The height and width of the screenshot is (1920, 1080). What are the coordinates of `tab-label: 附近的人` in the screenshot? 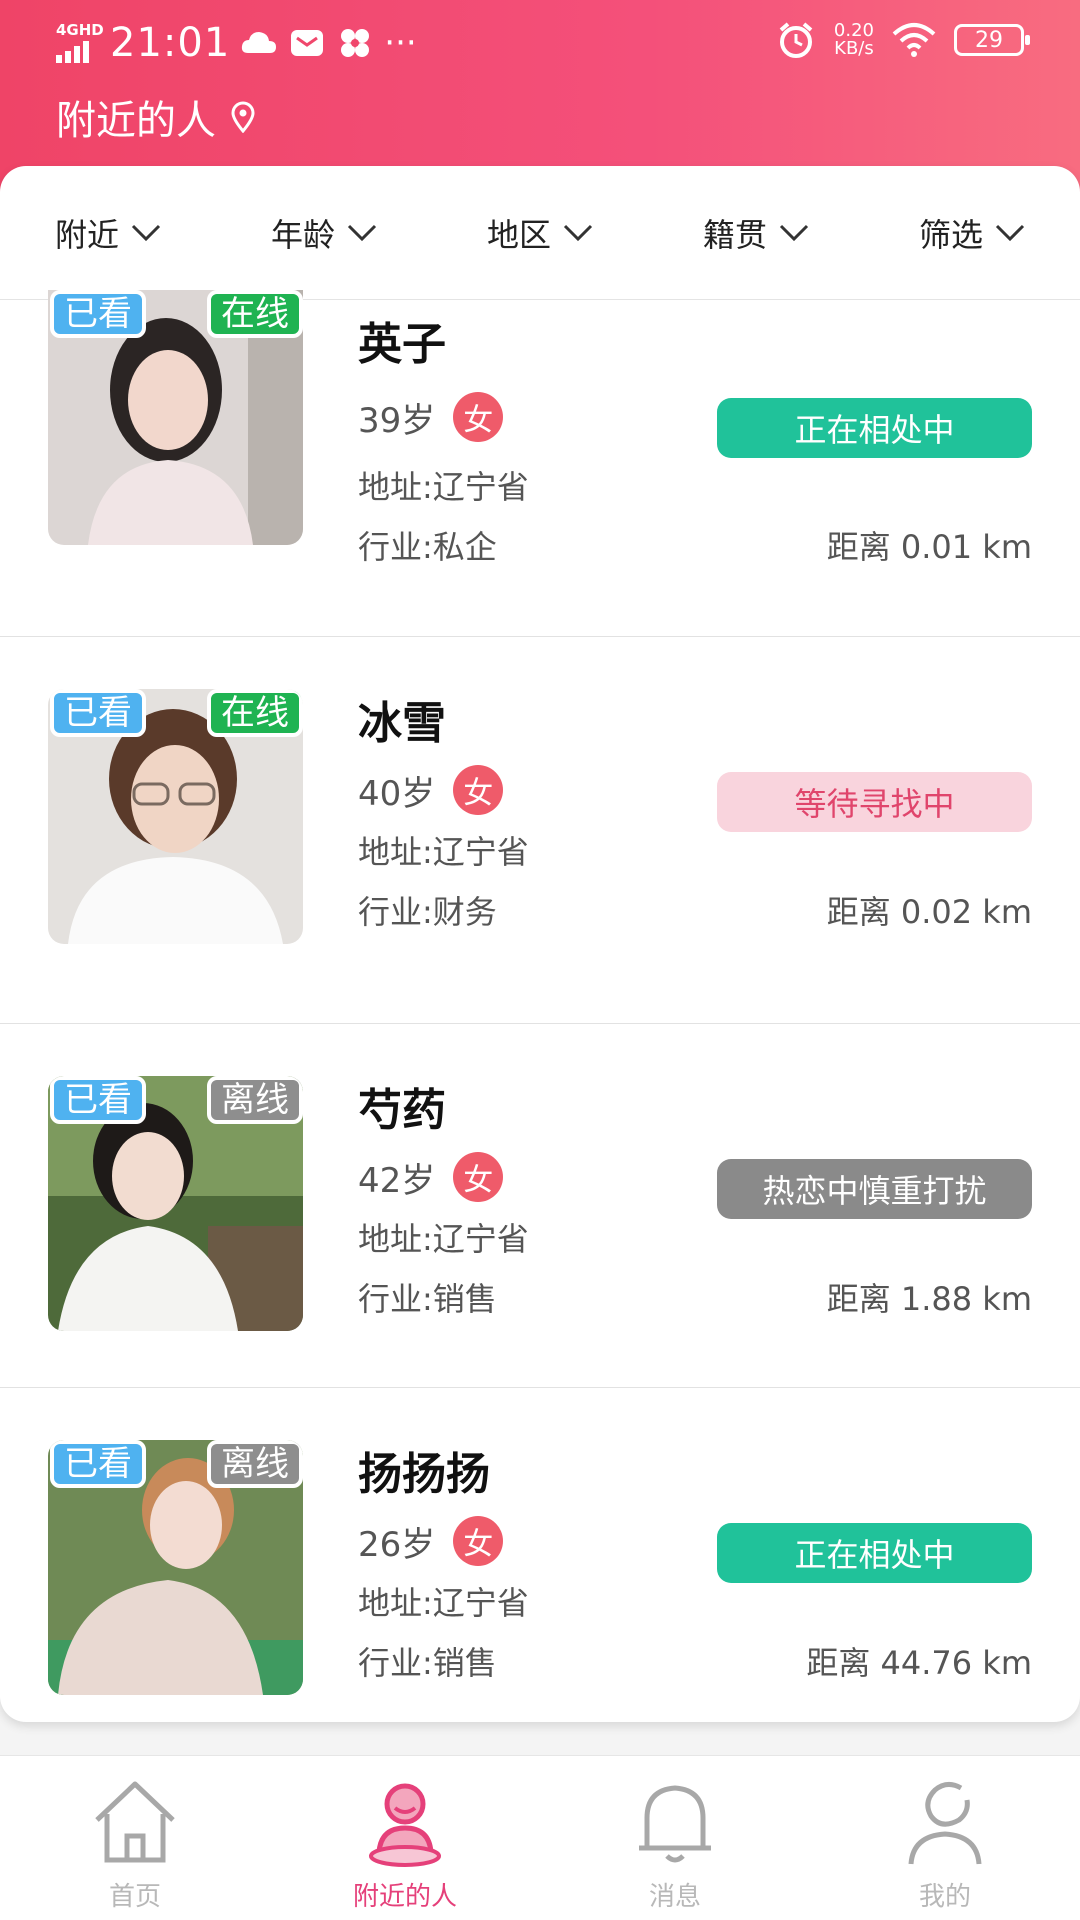 It's located at (404, 1897).